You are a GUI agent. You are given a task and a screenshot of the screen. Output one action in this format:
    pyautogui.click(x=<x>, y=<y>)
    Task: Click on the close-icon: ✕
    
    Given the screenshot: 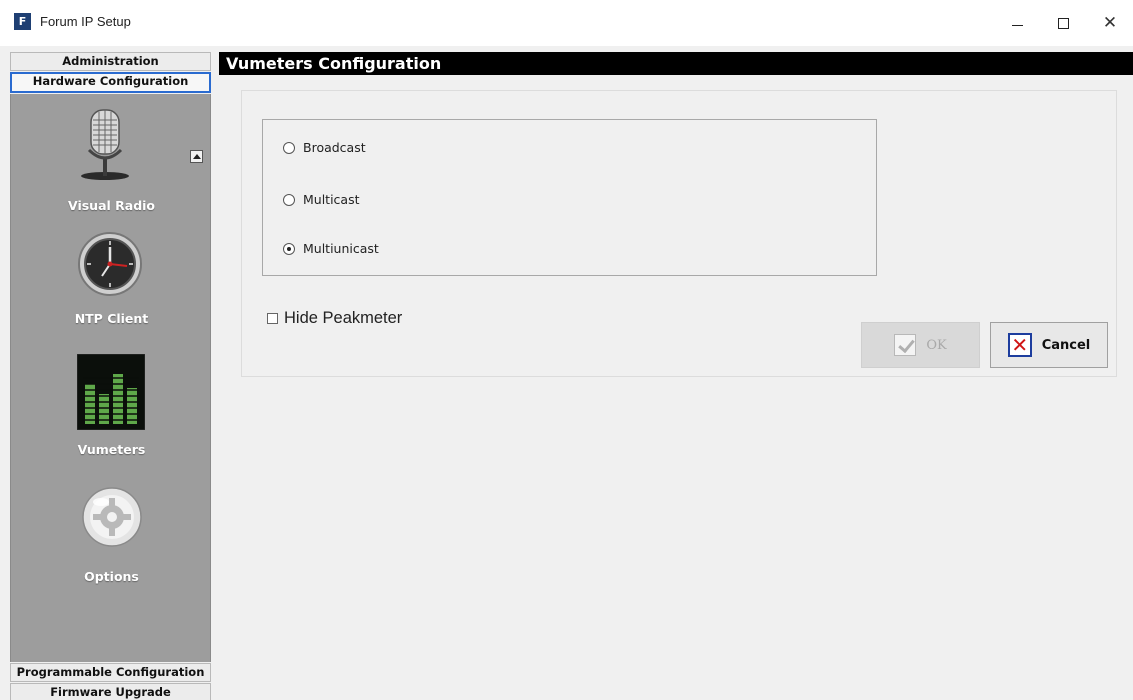 What is the action you would take?
    pyautogui.click(x=1110, y=23)
    